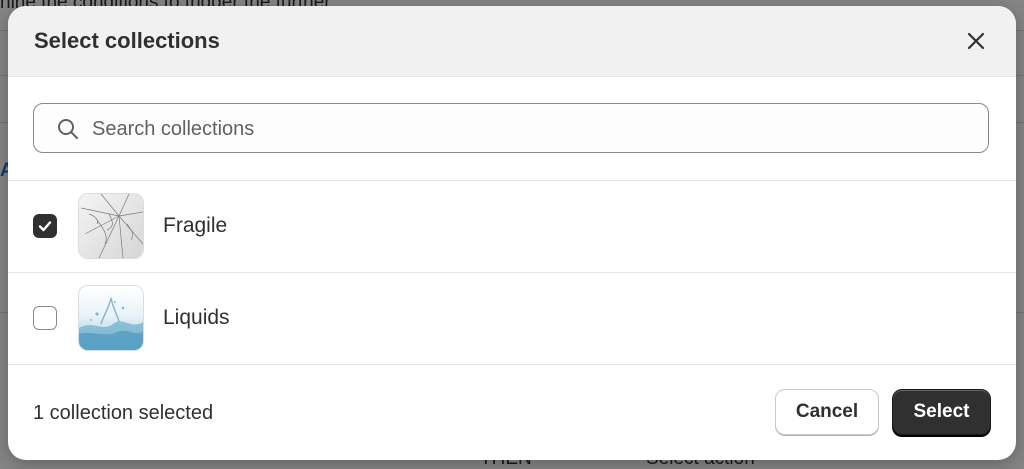  I want to click on water-splash-image, so click(111, 318).